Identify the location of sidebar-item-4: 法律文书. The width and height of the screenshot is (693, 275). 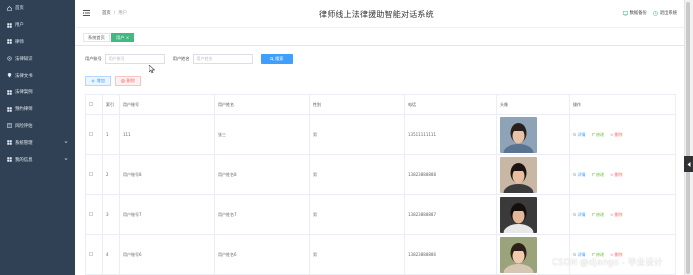
(37, 75).